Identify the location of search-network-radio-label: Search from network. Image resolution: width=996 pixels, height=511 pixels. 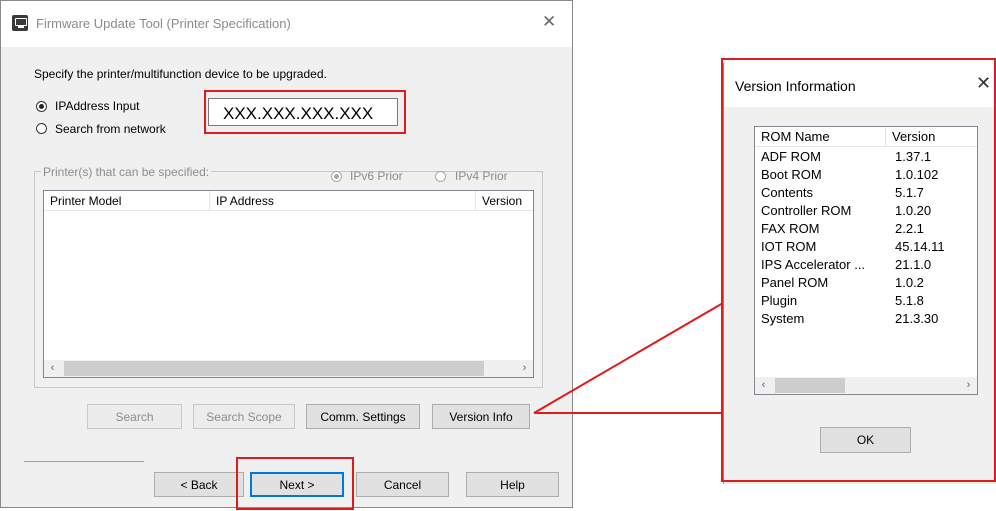
(110, 129).